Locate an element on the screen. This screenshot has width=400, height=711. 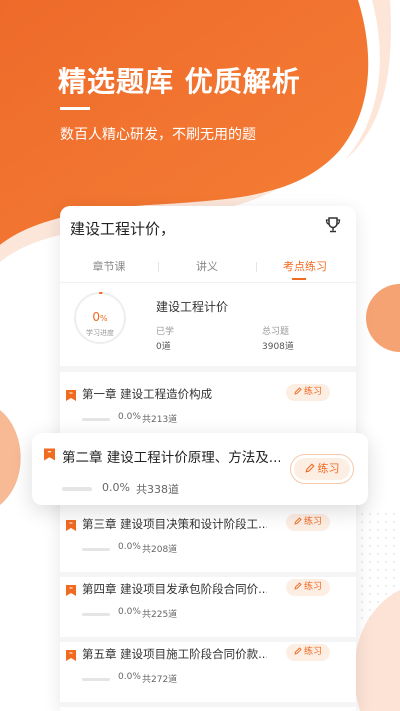
chapter-total: 共272道 is located at coordinates (160, 680).